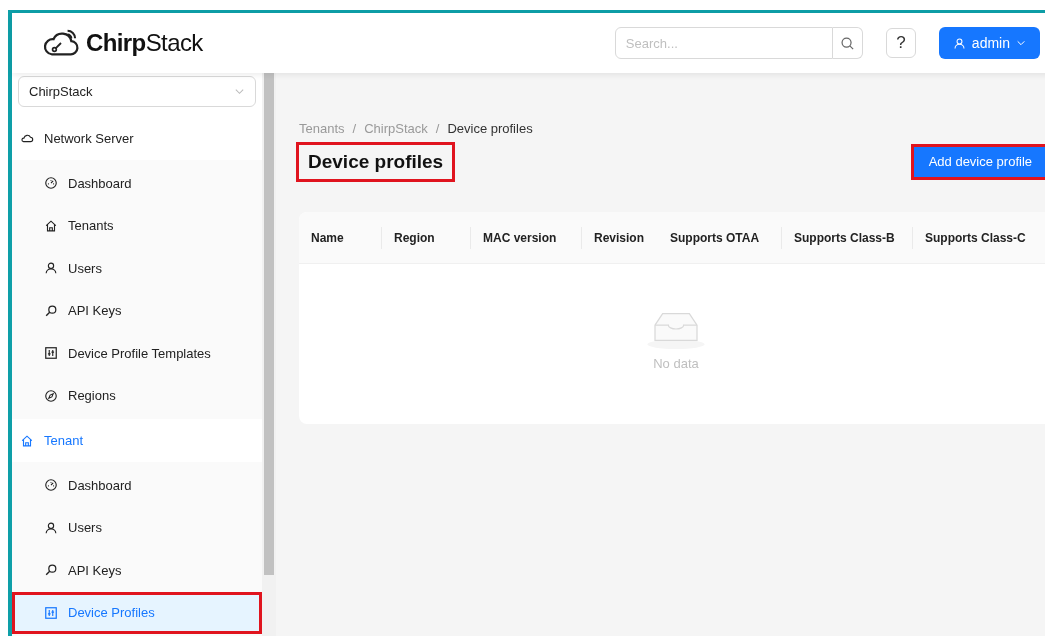 The image size is (1045, 636). What do you see at coordinates (269, 324) in the screenshot?
I see `scrollbar-thumb` at bounding box center [269, 324].